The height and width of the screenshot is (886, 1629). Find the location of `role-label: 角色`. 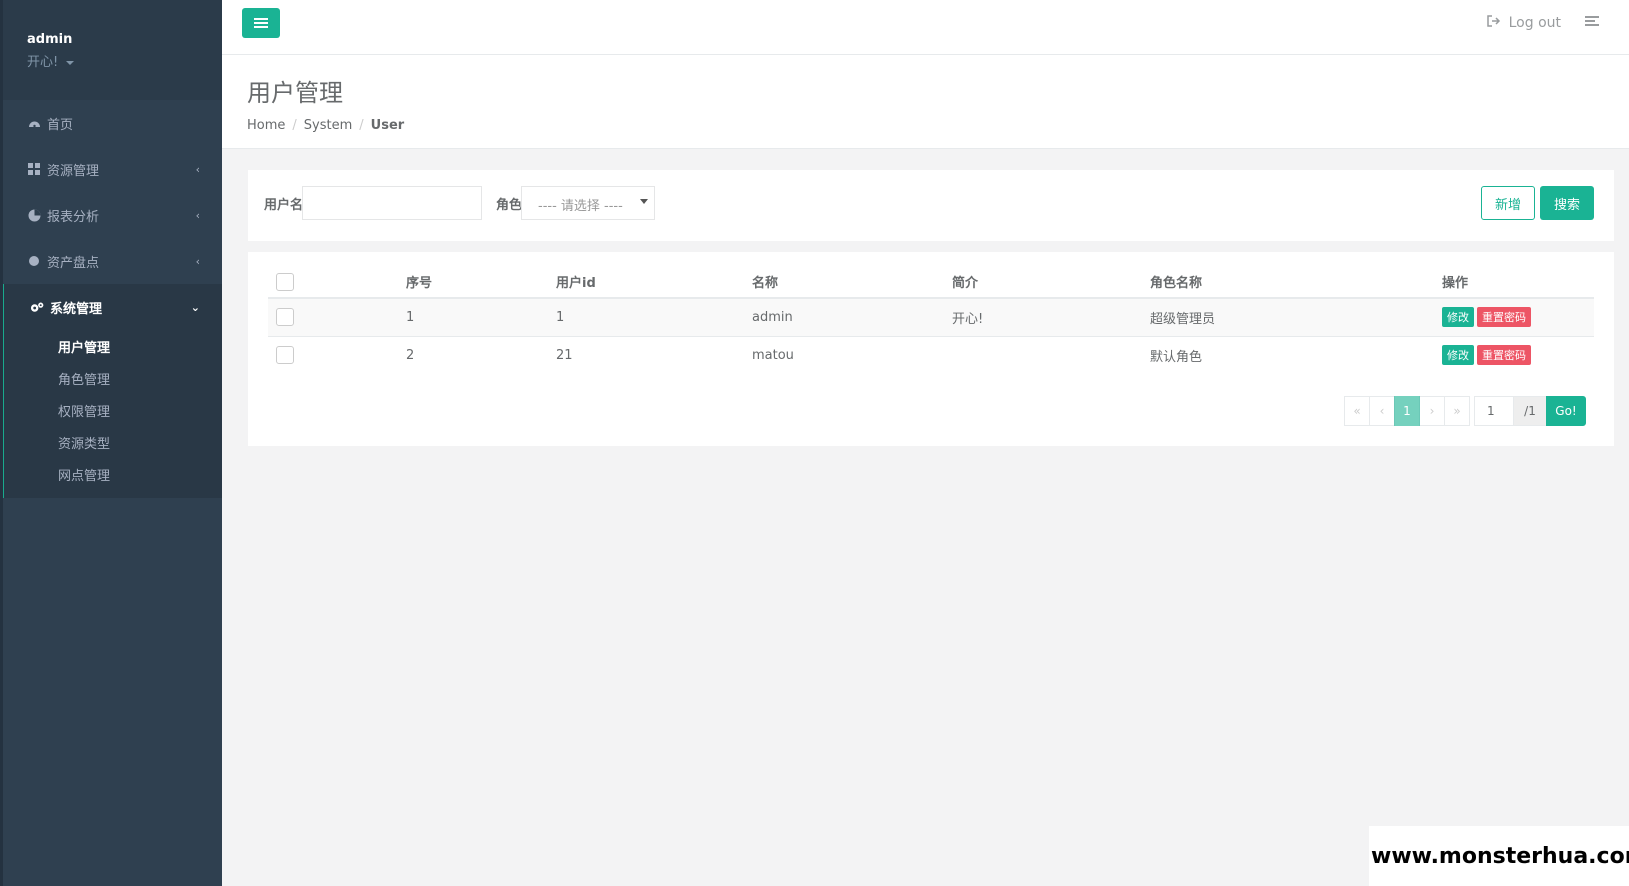

role-label: 角色 is located at coordinates (509, 205).